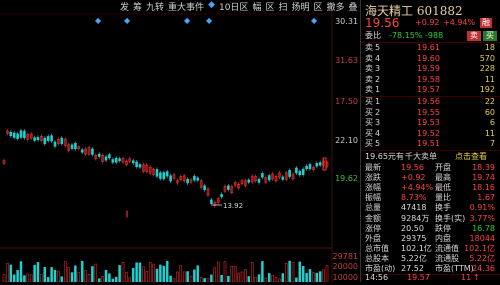 This screenshot has width=500, height=285. I want to click on ask-volume: 228, so click(487, 69).